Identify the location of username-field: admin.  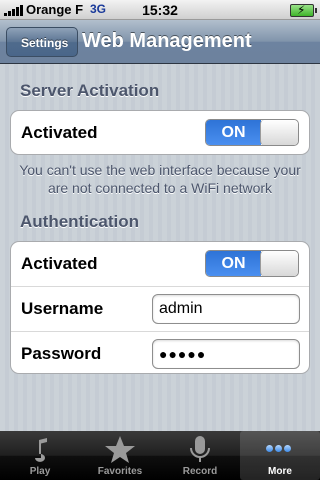
(226, 309).